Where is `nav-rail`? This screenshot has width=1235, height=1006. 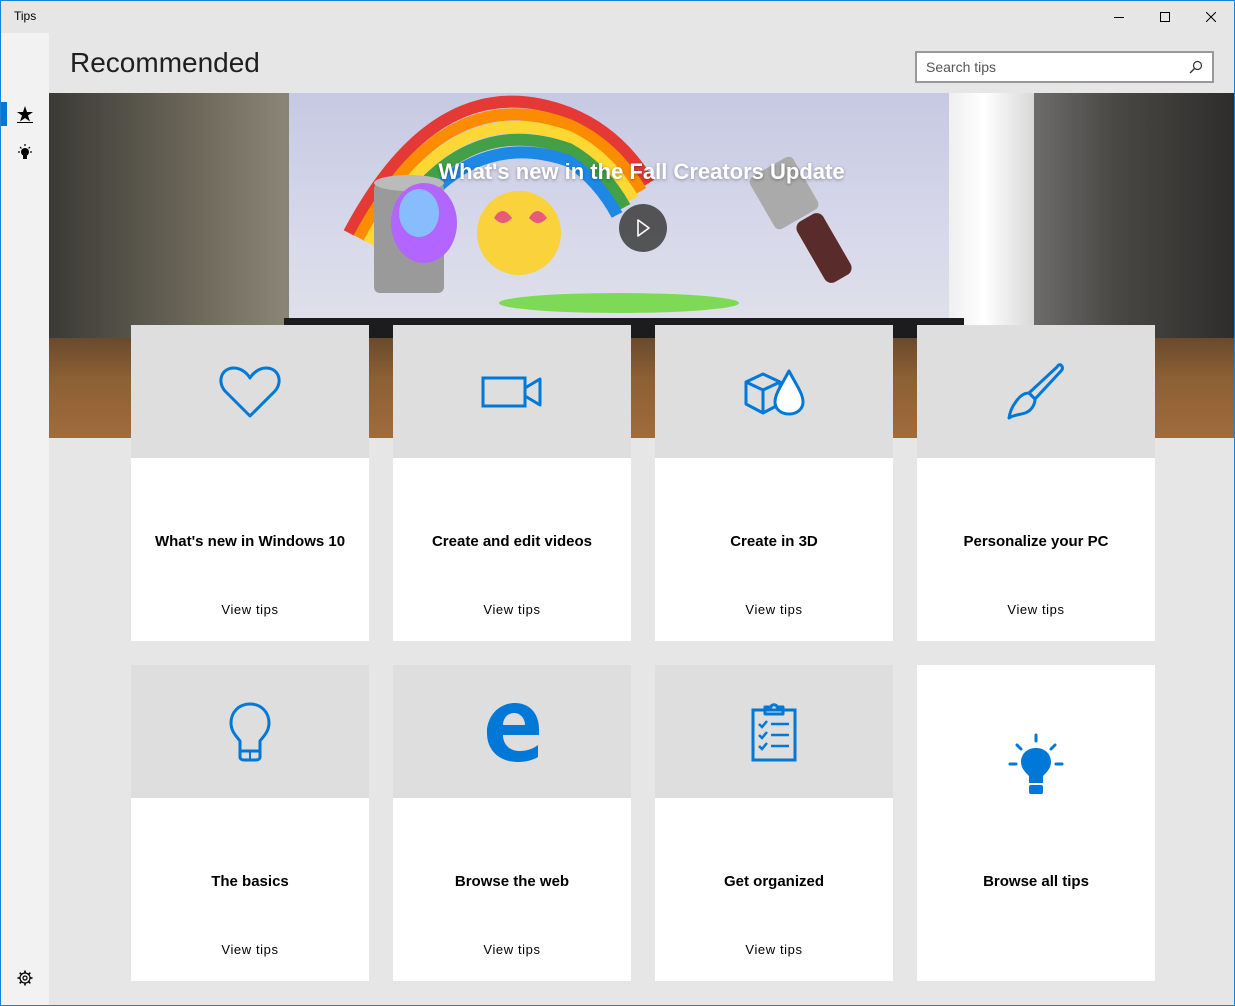 nav-rail is located at coordinates (25, 519).